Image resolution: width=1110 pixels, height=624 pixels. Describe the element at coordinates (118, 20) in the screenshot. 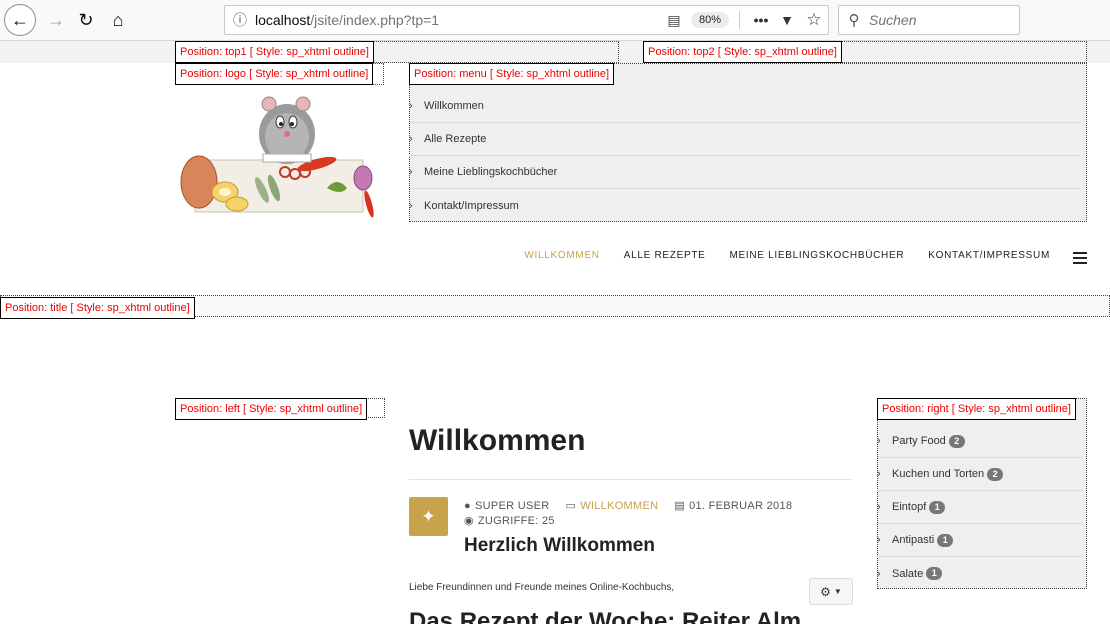

I see `home-icon: ⌂` at that location.